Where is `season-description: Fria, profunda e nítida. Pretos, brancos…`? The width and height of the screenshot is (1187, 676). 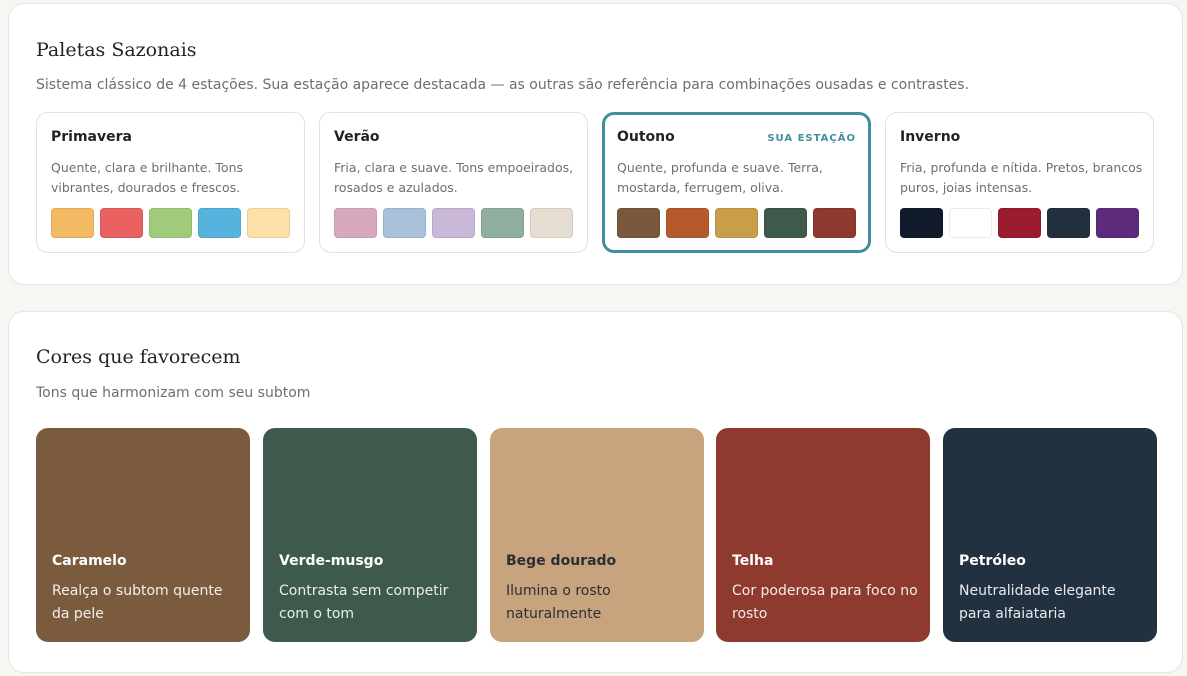 season-description: Fria, profunda e nítida. Pretos, brancos… is located at coordinates (1021, 177).